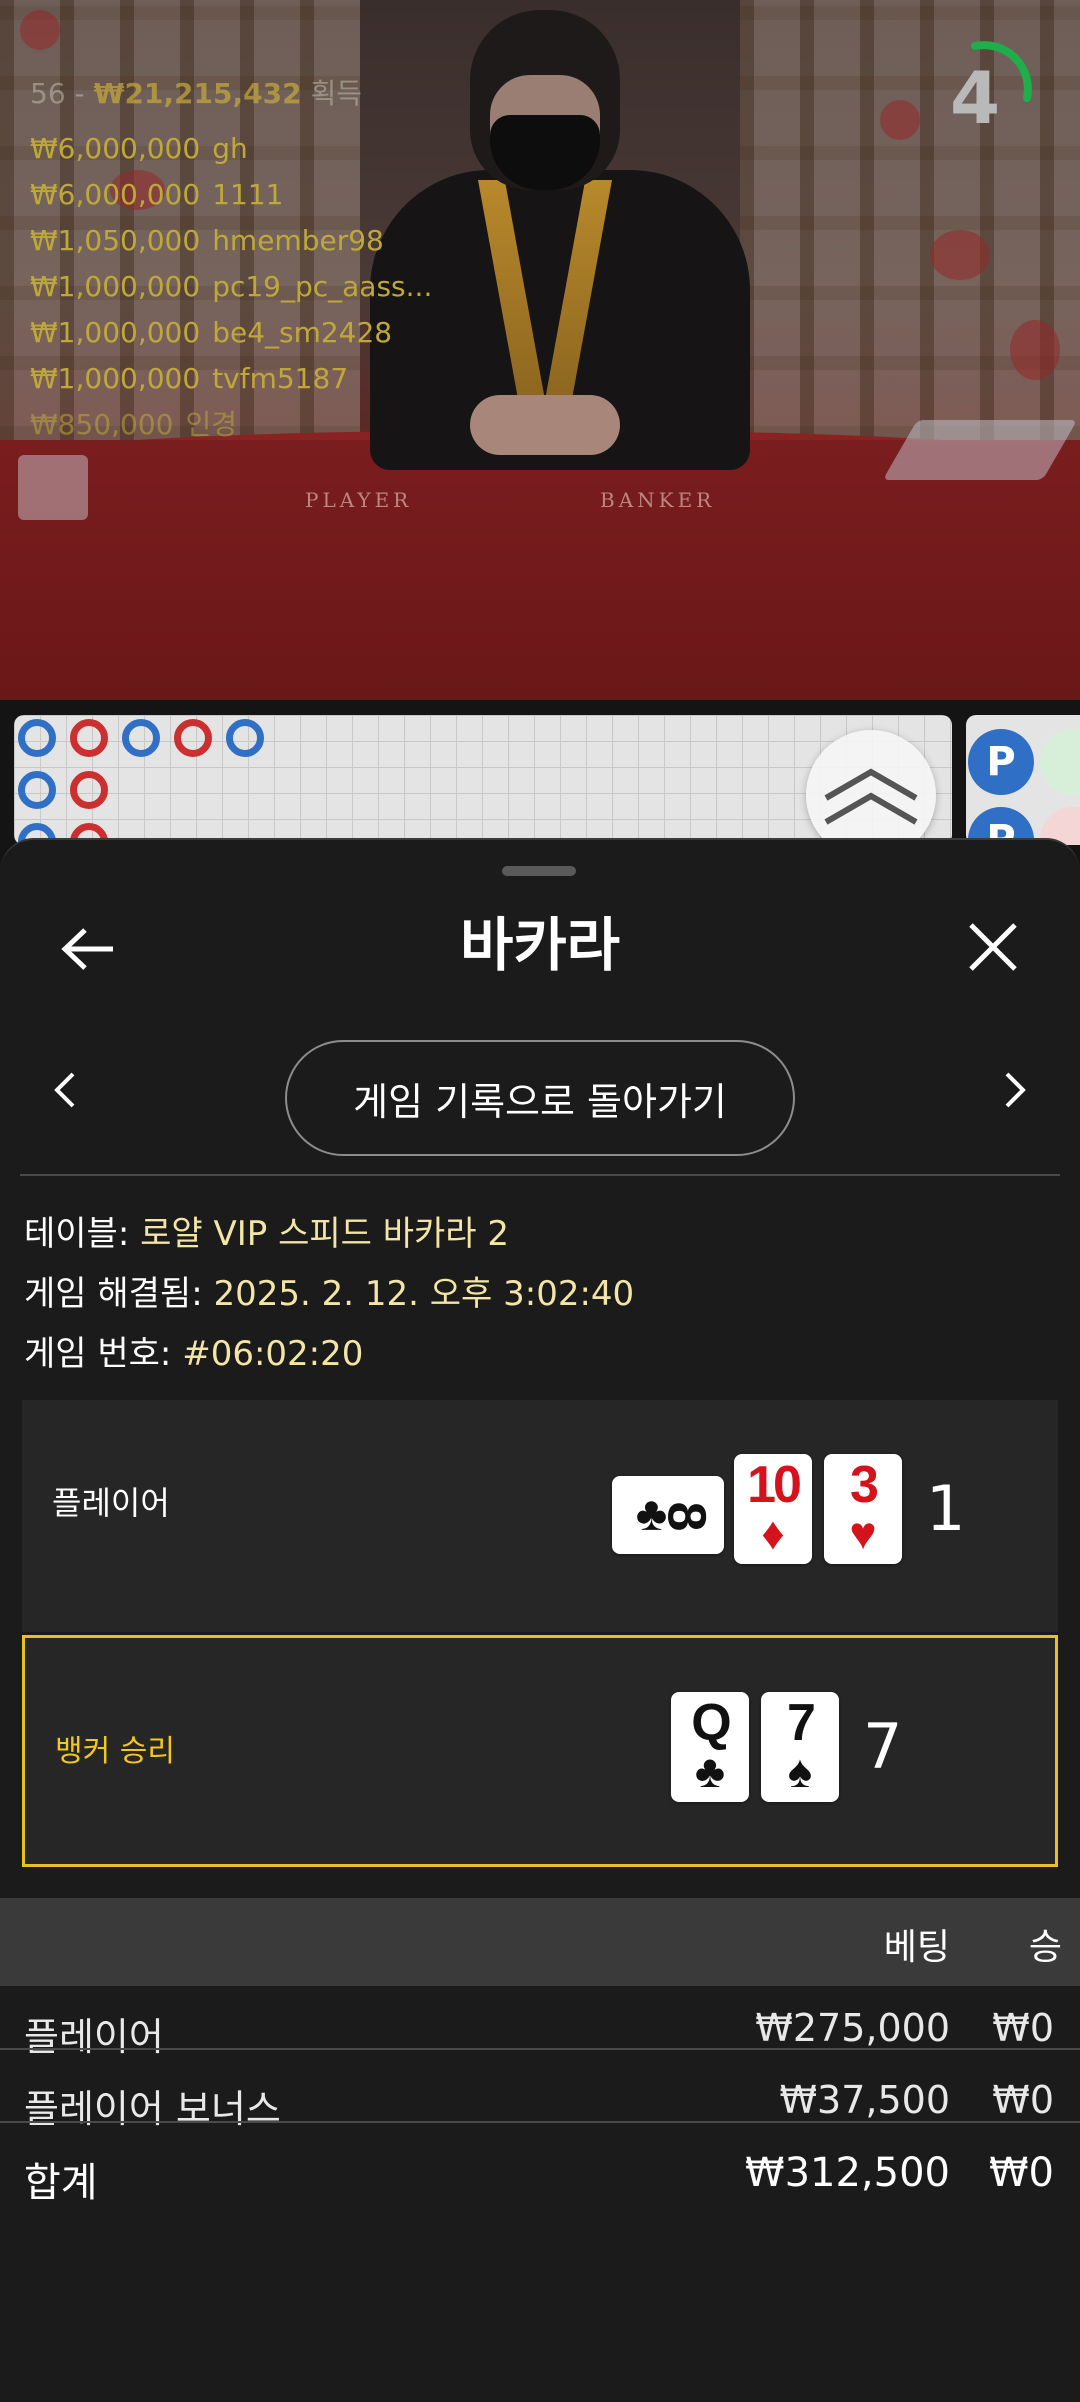 The width and height of the screenshot is (1080, 2402). What do you see at coordinates (975, 98) in the screenshot?
I see `countdown-timer: 4` at bounding box center [975, 98].